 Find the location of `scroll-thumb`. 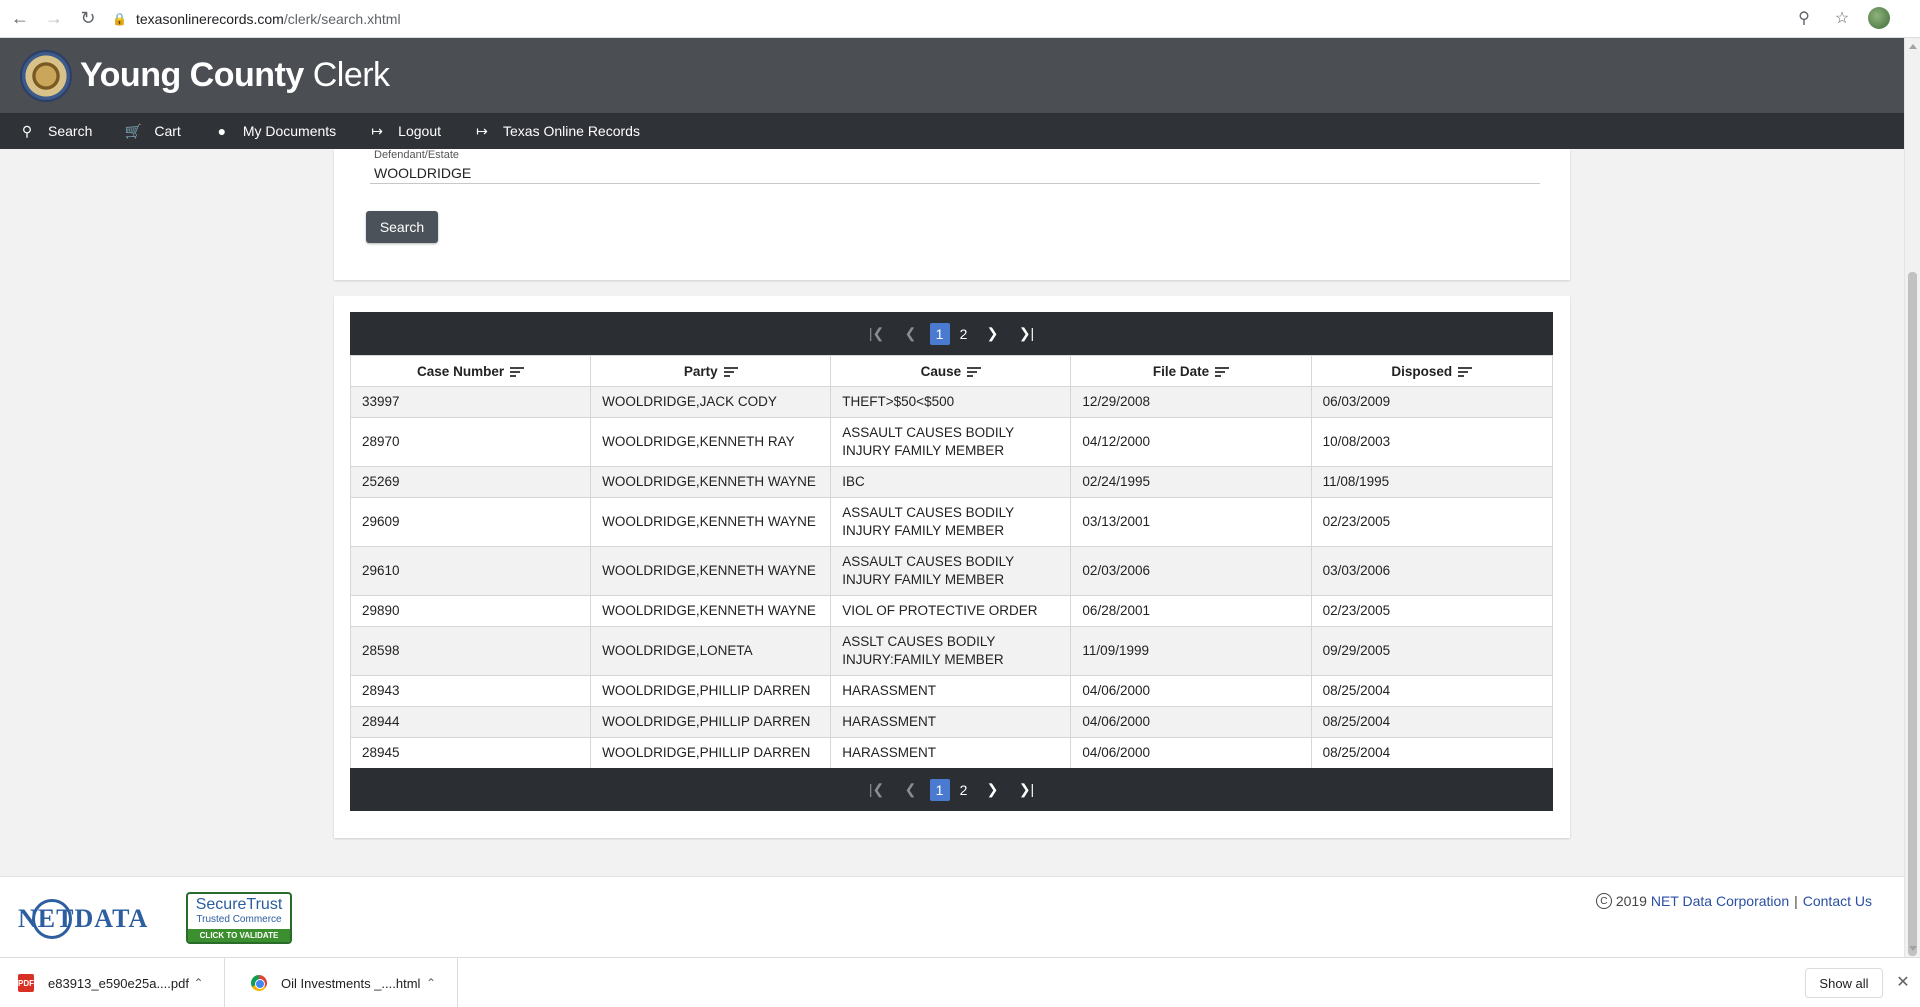

scroll-thumb is located at coordinates (1912, 614).